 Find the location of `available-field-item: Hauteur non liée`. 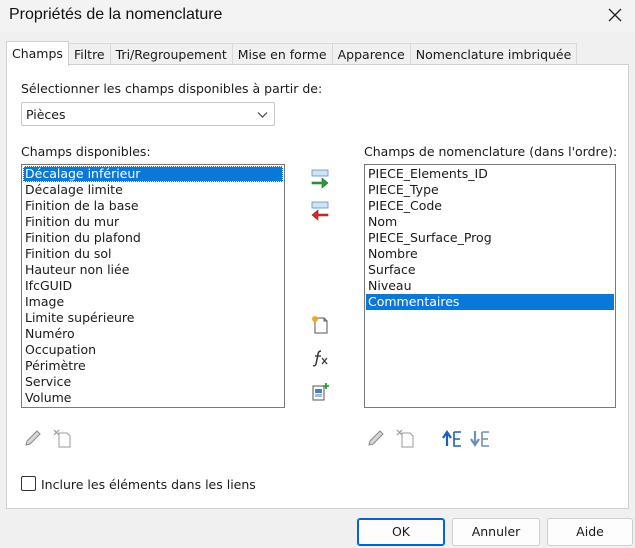

available-field-item: Hauteur non liée is located at coordinates (153, 270).